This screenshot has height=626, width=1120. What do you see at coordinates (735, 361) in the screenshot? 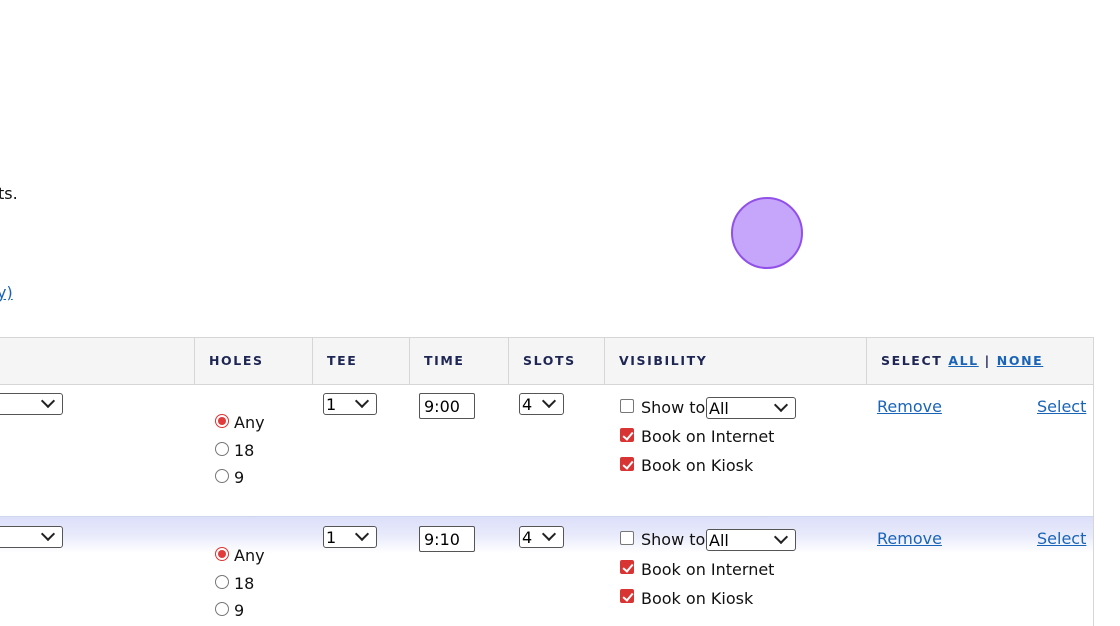
I see `header-visibility: VISIBILITY` at bounding box center [735, 361].